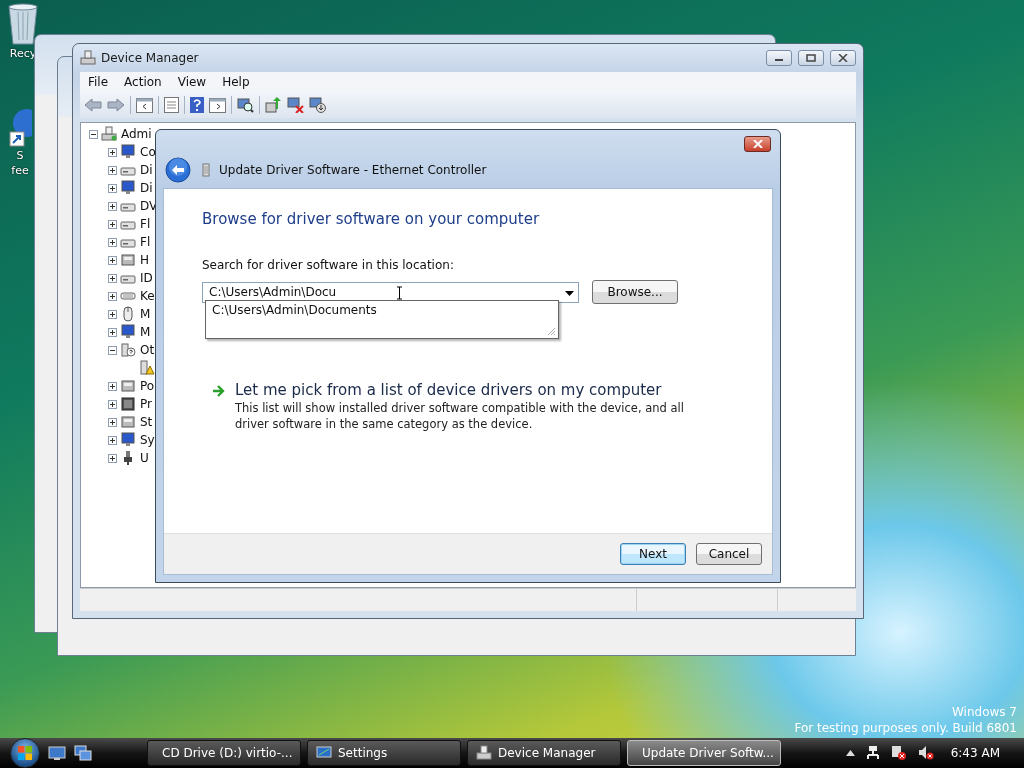 Image resolution: width=1024 pixels, height=768 pixels. What do you see at coordinates (83, 753) in the screenshot?
I see `switch-windows-icon` at bounding box center [83, 753].